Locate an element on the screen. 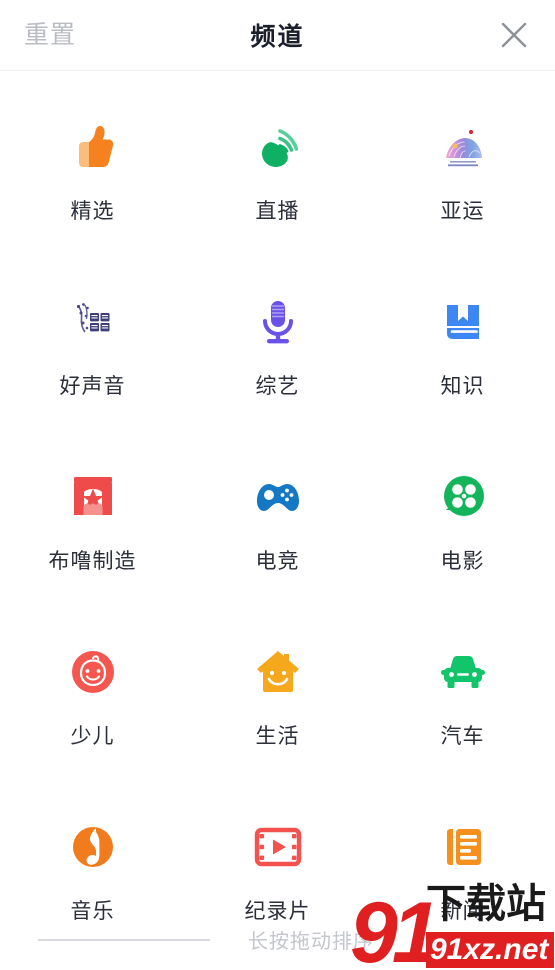 This screenshot has height=970, width=555. channel-label: 直播 is located at coordinates (277, 211).